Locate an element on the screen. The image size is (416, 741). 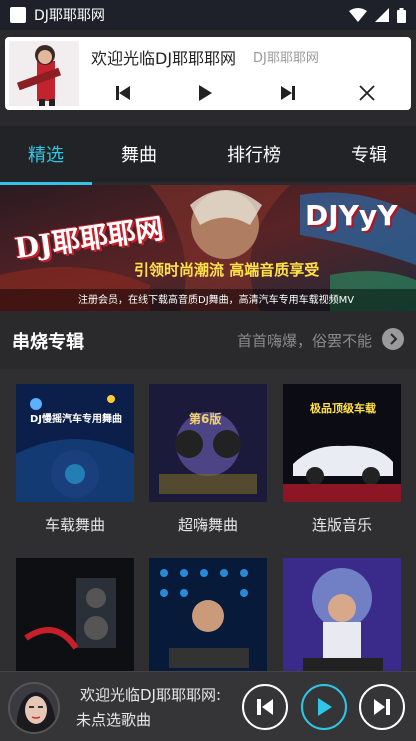
album-cover: DJ慢摇汽车专用舞曲 is located at coordinates (75, 443).